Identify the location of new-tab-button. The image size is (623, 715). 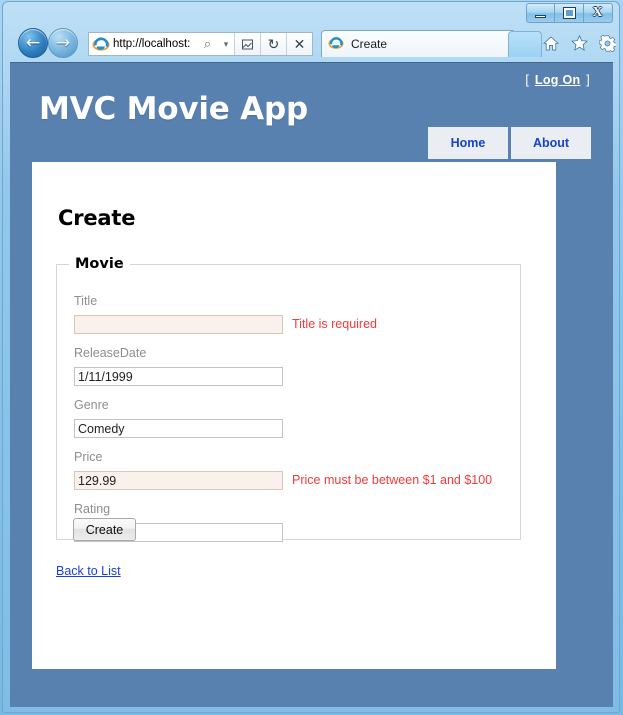
(525, 44).